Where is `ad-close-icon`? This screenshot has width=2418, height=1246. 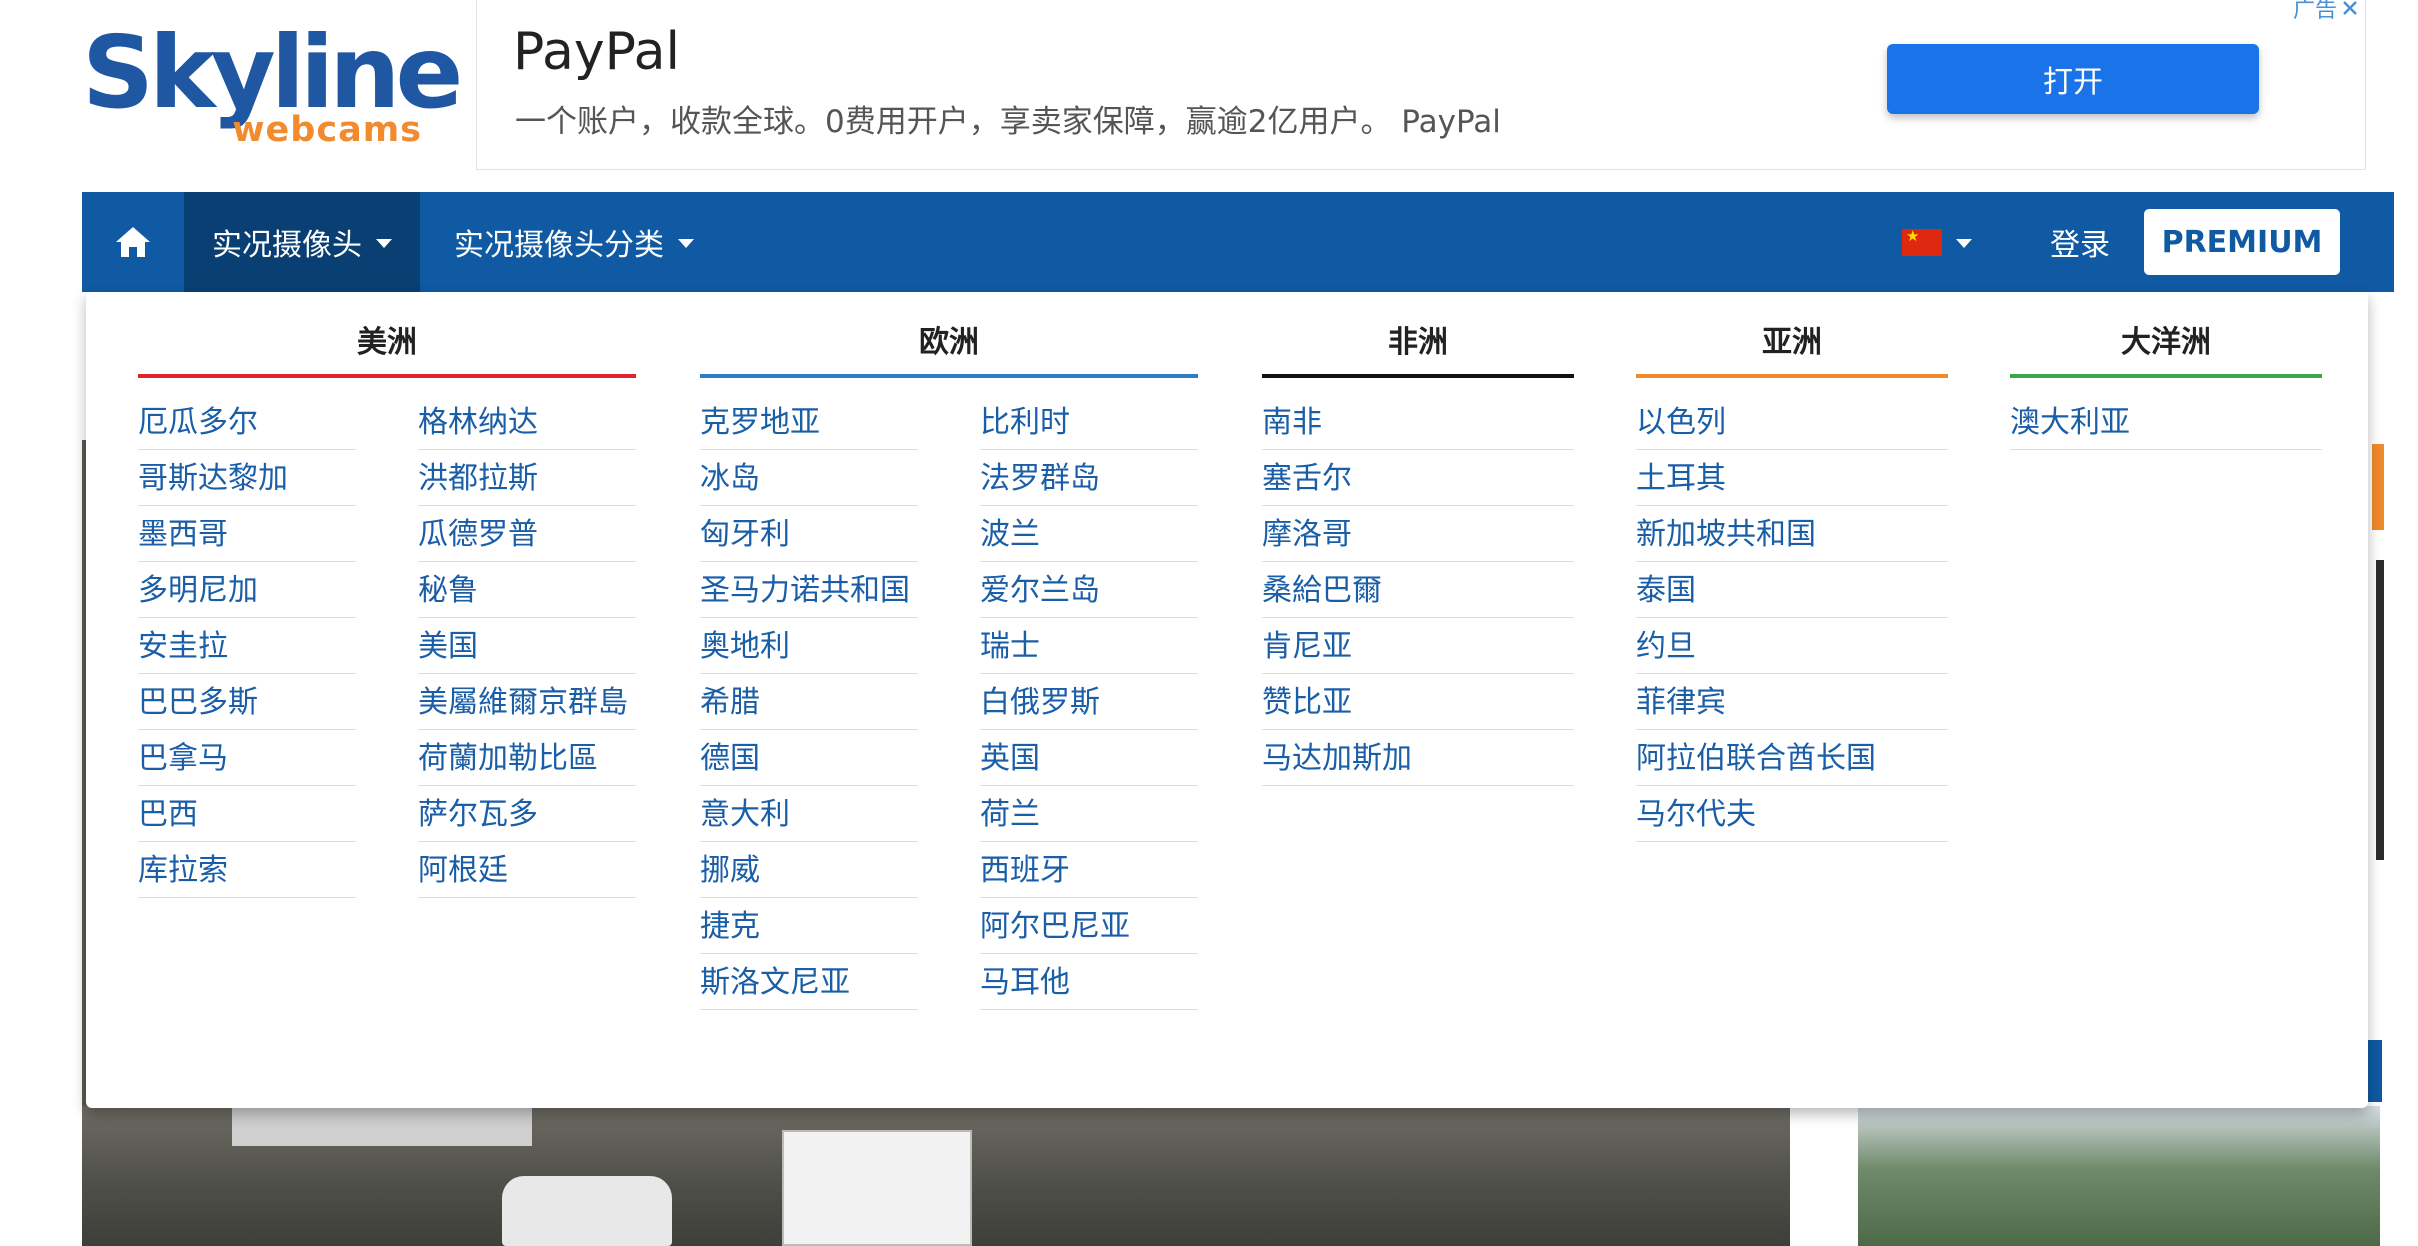
ad-close-icon is located at coordinates (2350, 8).